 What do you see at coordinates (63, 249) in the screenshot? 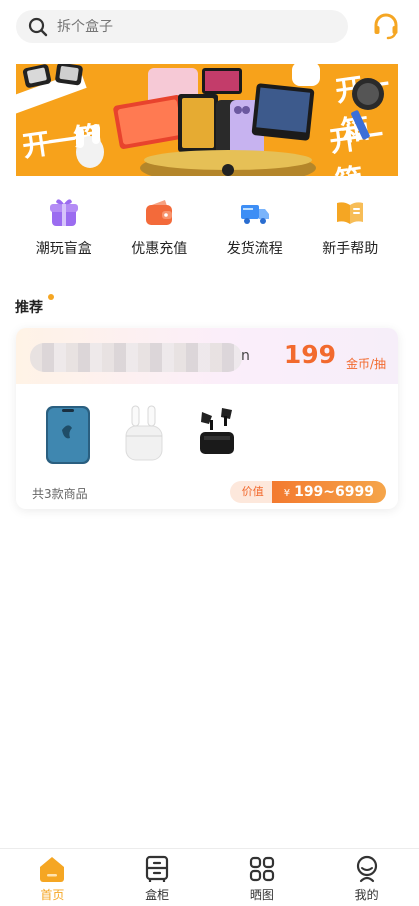
I see `nav-label: 潮玩盲盒` at bounding box center [63, 249].